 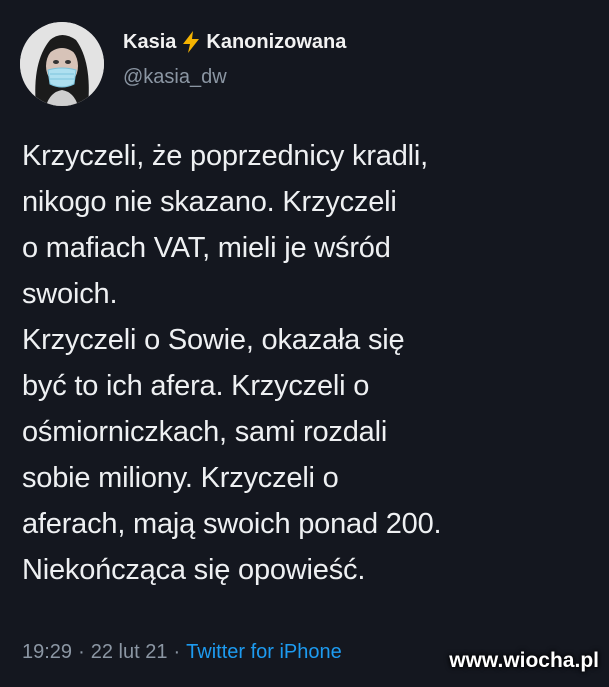 What do you see at coordinates (234, 77) in the screenshot?
I see `user-handle: @kasia_dw` at bounding box center [234, 77].